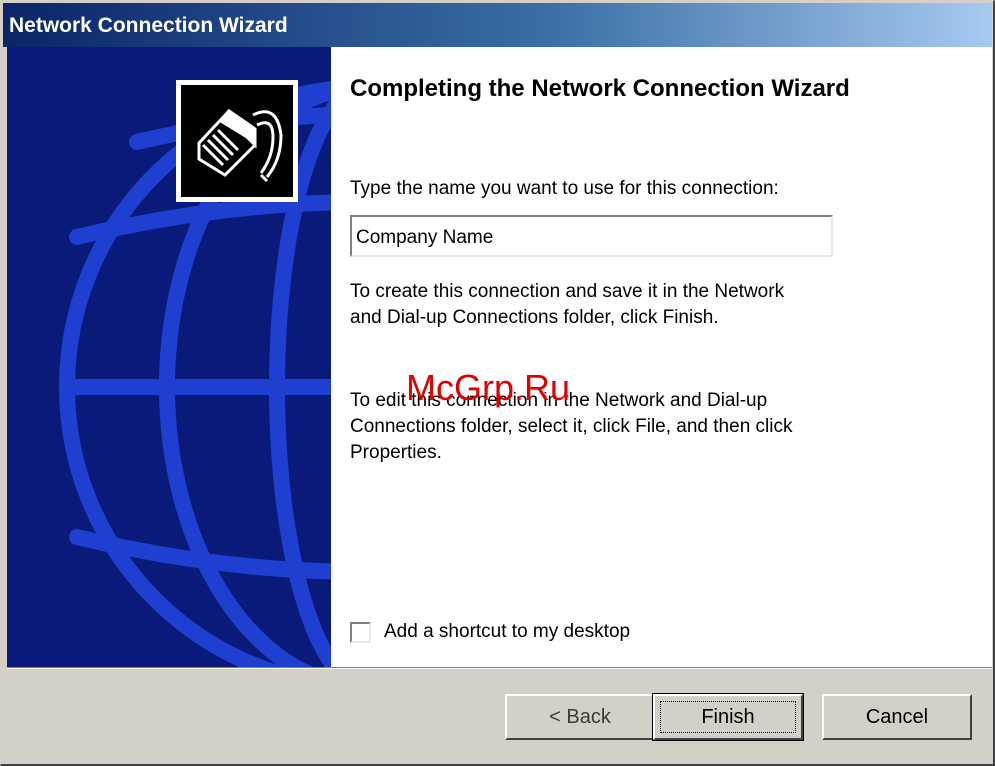 This screenshot has width=995, height=766. What do you see at coordinates (897, 717) in the screenshot?
I see `cancel-button: Cancel` at bounding box center [897, 717].